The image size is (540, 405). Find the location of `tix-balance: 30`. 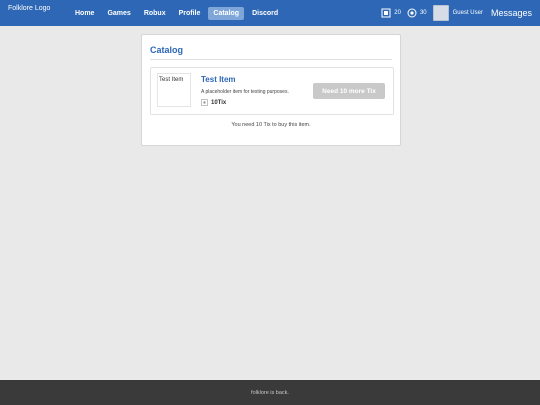

tix-balance: 30 is located at coordinates (423, 13).